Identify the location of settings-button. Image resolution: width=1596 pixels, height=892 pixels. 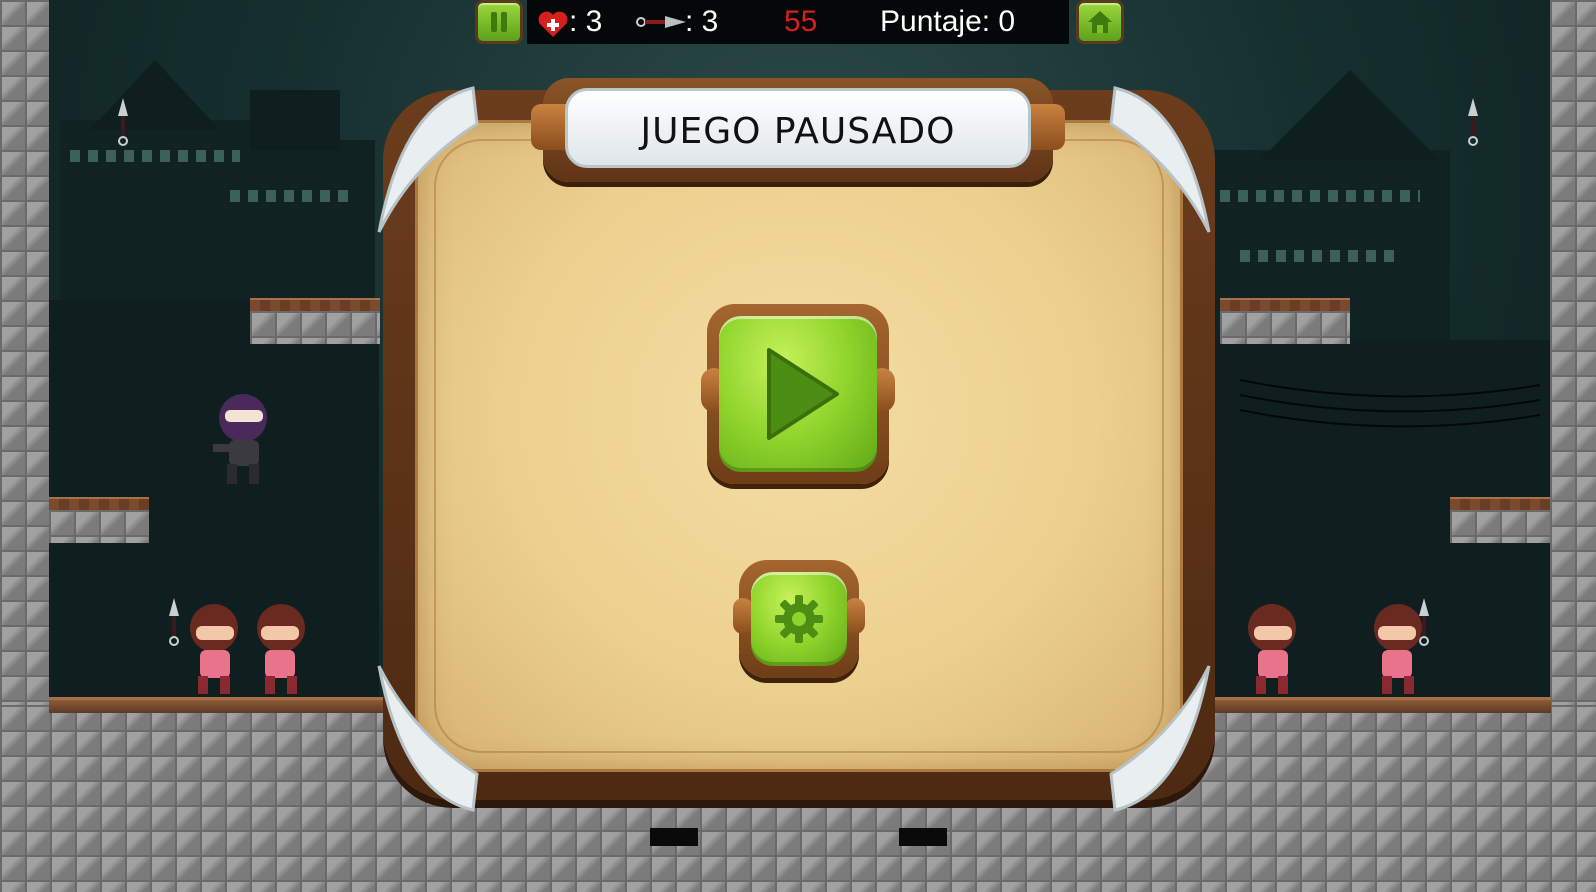
(799, 619).